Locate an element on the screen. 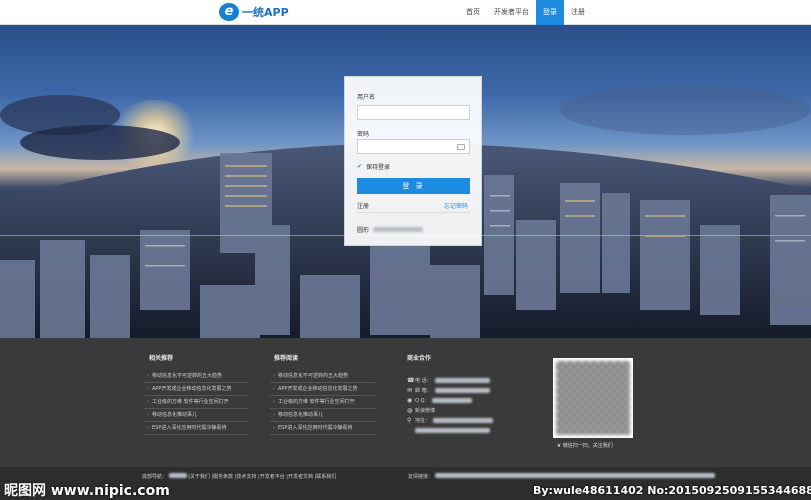 This screenshot has height=500, width=811. reading-item: APP开发成企业移动信息化发展之势 is located at coordinates (322, 389).